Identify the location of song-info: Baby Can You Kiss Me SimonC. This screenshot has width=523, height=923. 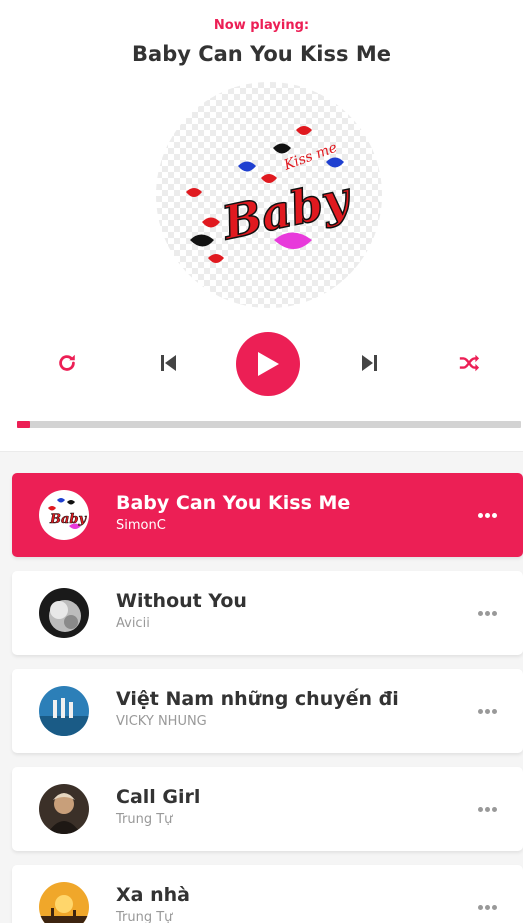
(289, 512).